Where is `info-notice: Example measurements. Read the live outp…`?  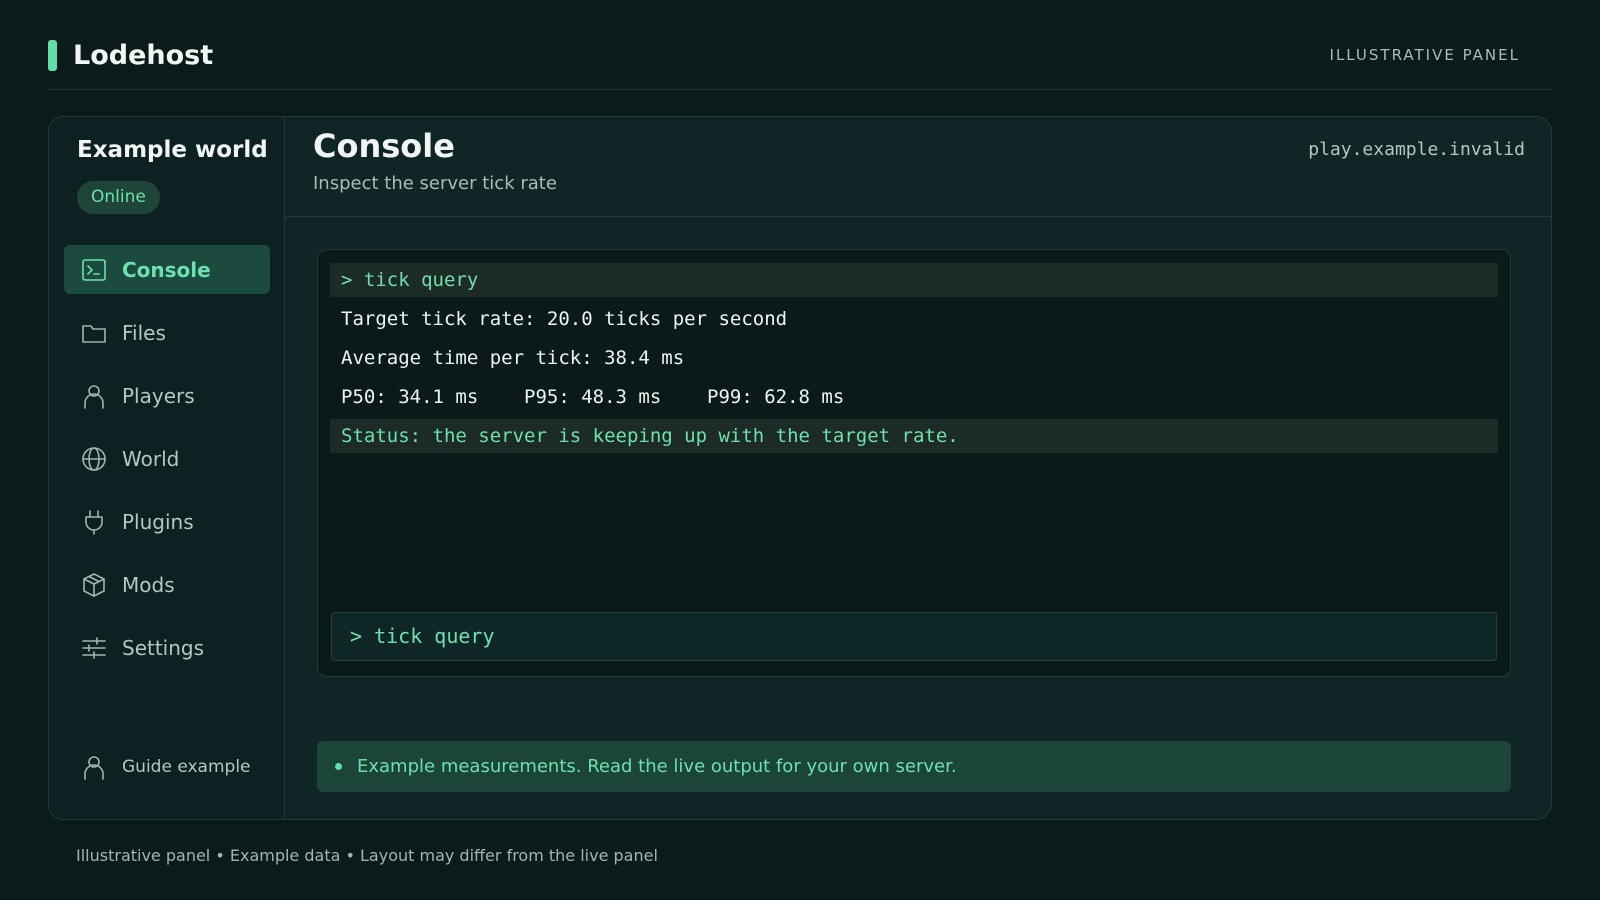 info-notice: Example measurements. Read the live outp… is located at coordinates (914, 766).